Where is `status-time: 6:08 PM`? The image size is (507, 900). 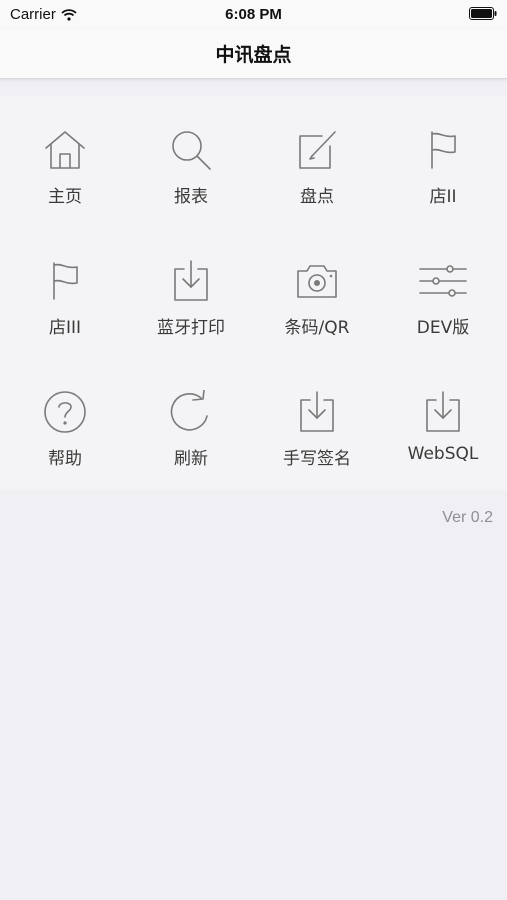 status-time: 6:08 PM is located at coordinates (253, 14).